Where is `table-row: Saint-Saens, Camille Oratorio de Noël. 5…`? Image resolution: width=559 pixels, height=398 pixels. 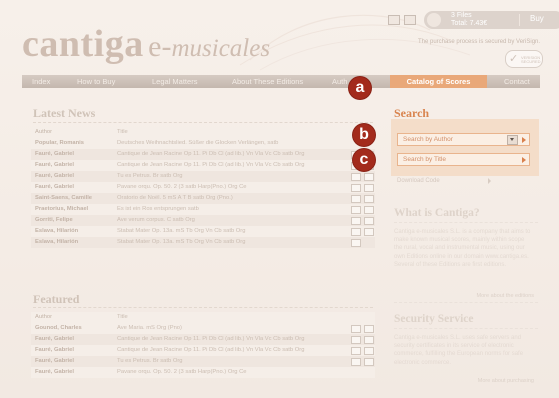 table-row: Saint-Saens, Camille Oratorio de Noël. 5… is located at coordinates (203, 198).